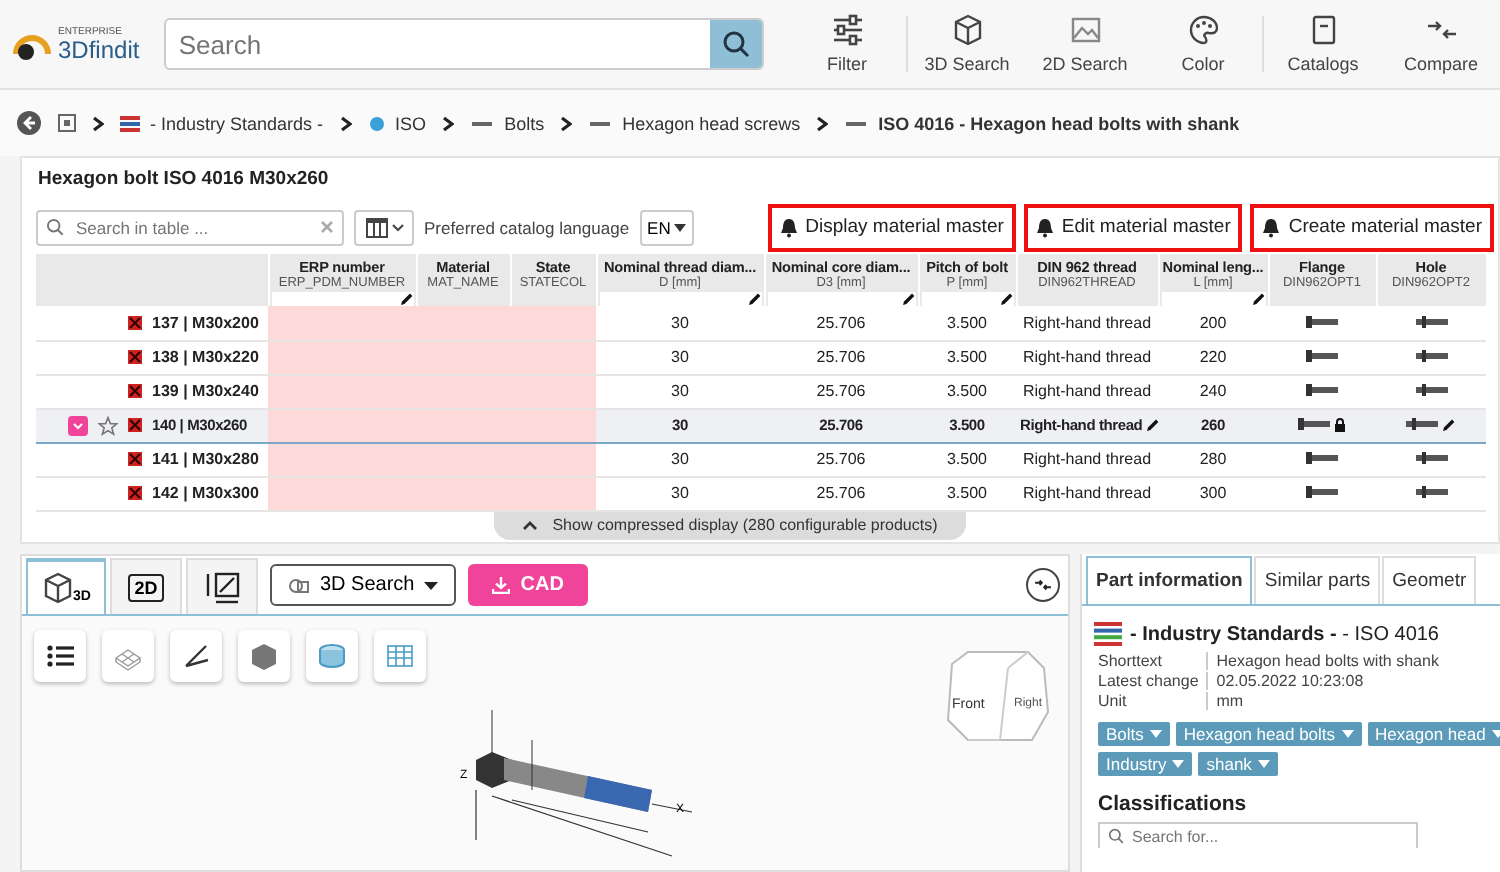  Describe the element at coordinates (1153, 661) in the screenshot. I see `field-label: Shorttext` at that location.